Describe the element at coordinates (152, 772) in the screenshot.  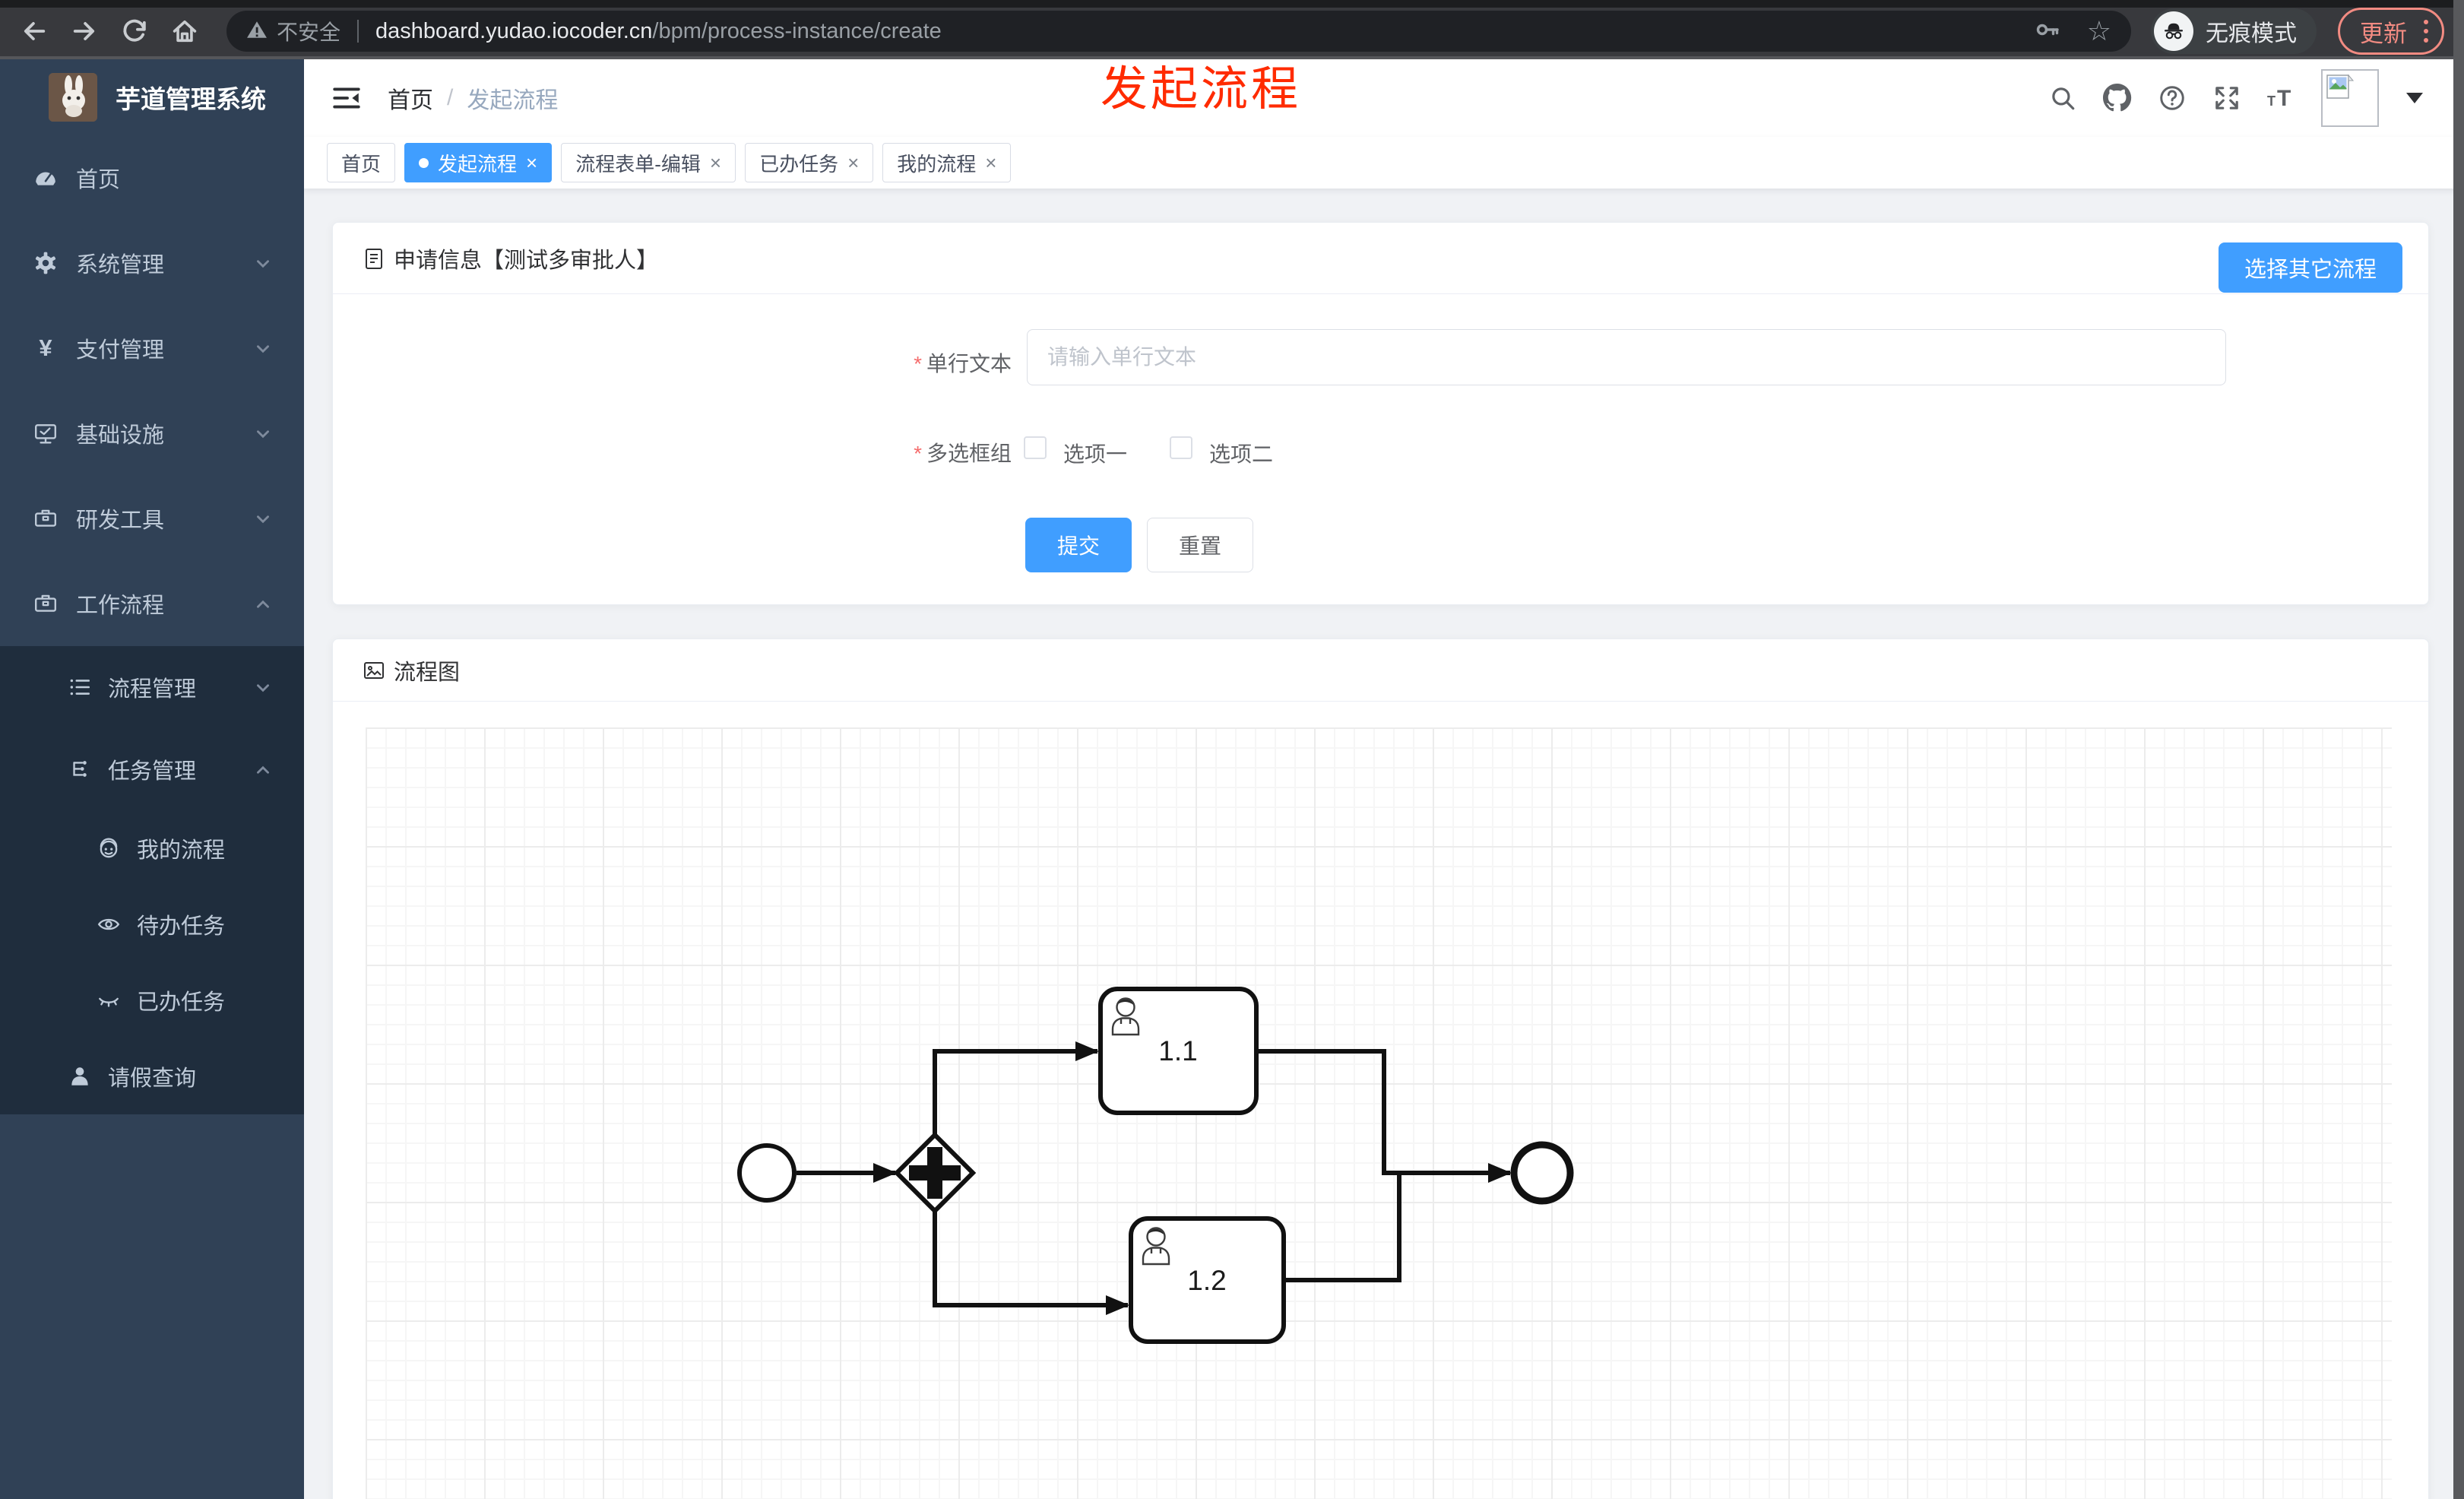
I see `sidebar-item-label: 任务管理` at that location.